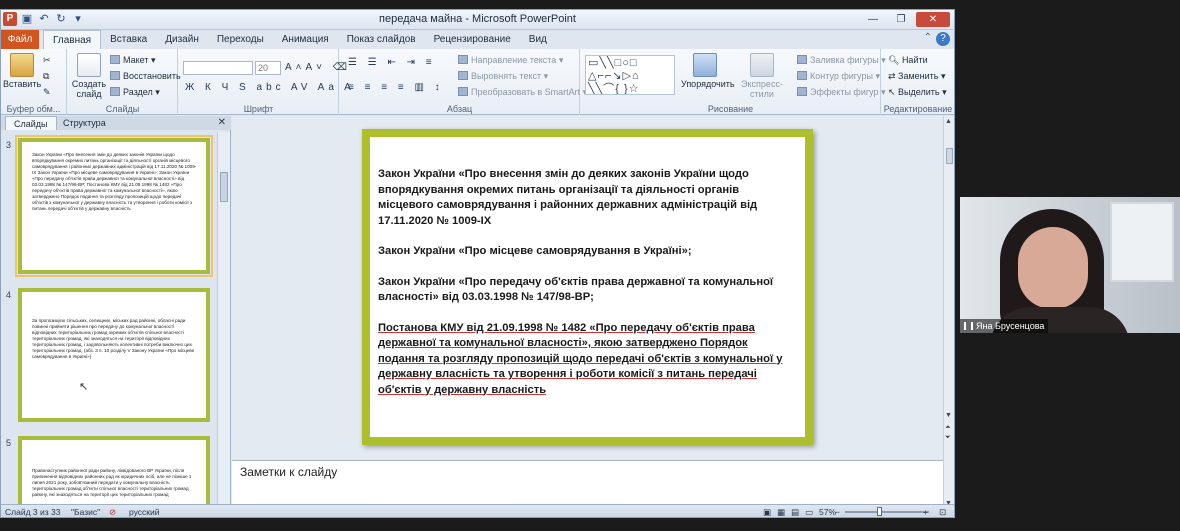 The image size is (1180, 531). What do you see at coordinates (948, 415) in the screenshot?
I see `scroll-down-icon: ▼` at bounding box center [948, 415].